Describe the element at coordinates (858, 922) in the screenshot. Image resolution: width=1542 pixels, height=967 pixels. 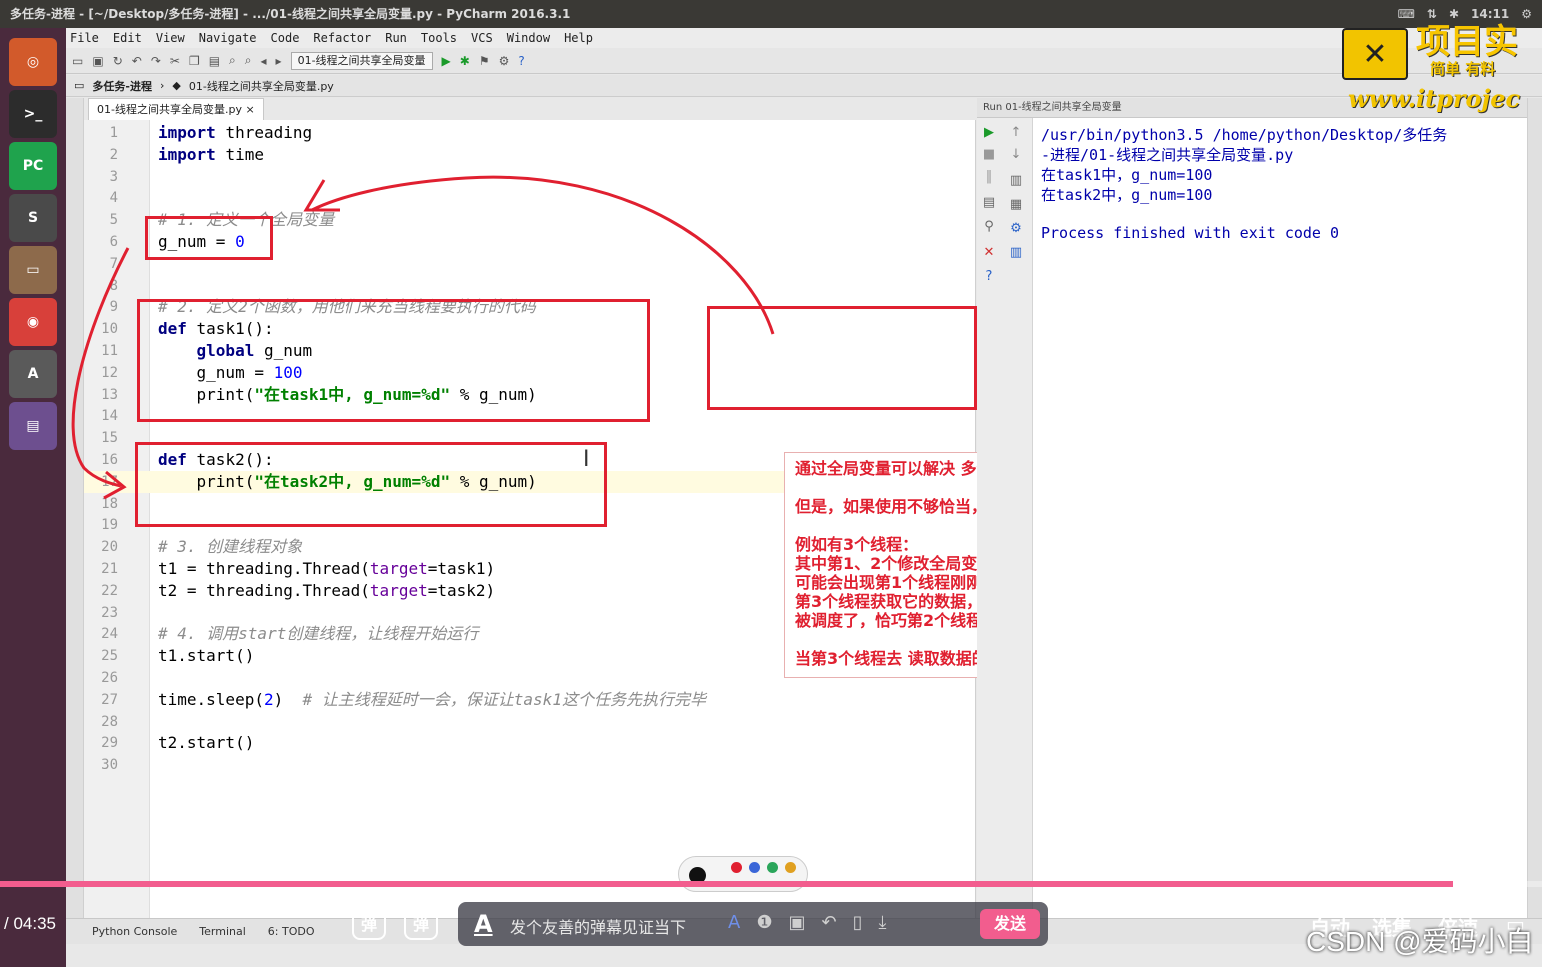
I see `save-icon: ▯` at that location.